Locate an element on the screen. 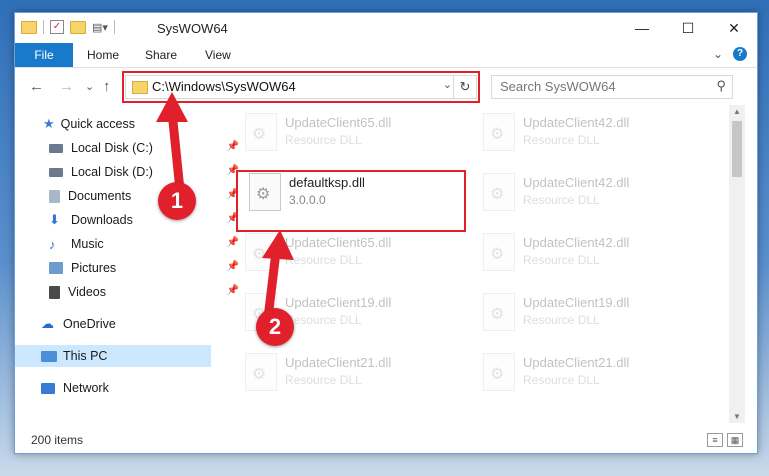 The width and height of the screenshot is (769, 476). tab-share: Share is located at coordinates (161, 55).